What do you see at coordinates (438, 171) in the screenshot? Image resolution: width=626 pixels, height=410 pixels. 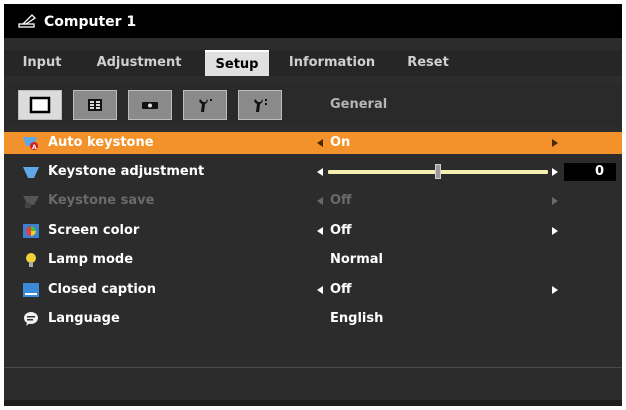 I see `slider-thumb` at bounding box center [438, 171].